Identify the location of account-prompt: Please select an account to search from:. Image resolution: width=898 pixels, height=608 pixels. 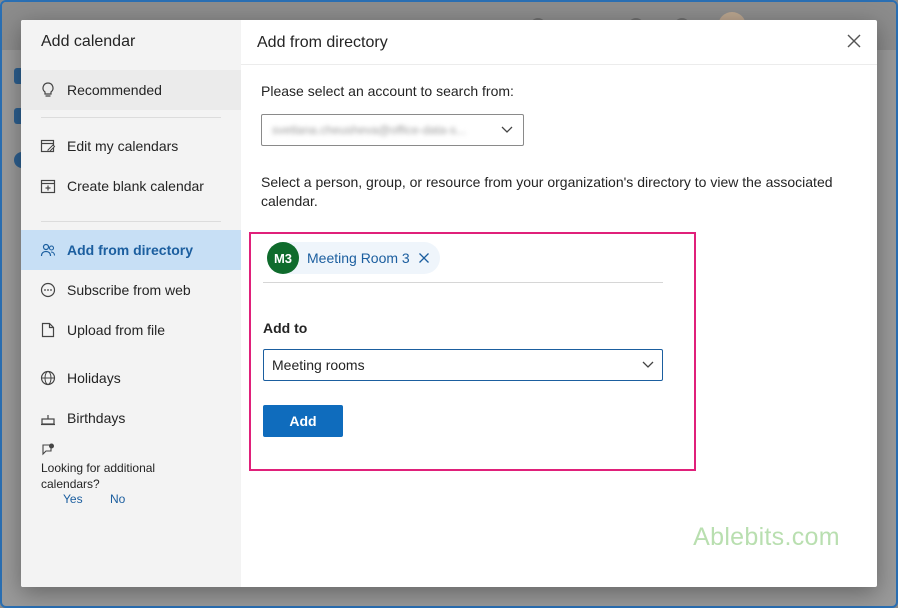
(387, 91).